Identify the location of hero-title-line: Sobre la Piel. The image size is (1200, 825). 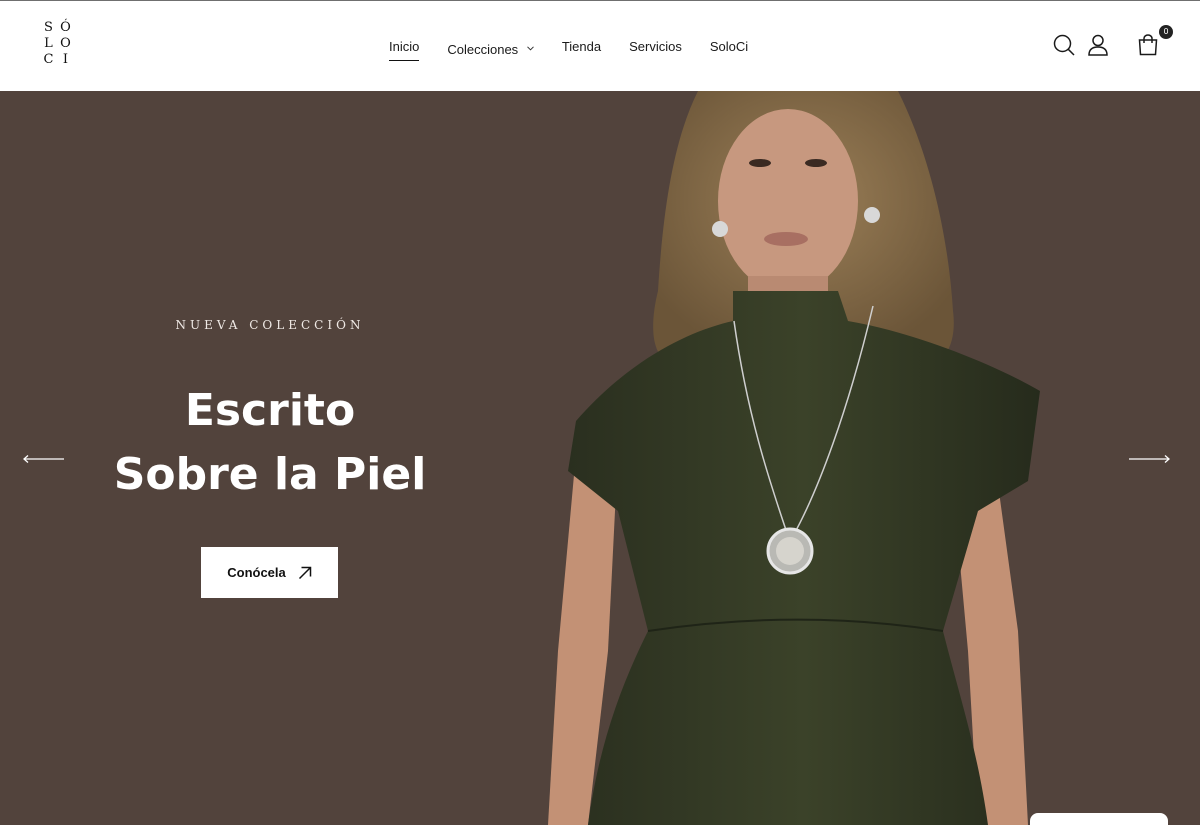
(270, 474).